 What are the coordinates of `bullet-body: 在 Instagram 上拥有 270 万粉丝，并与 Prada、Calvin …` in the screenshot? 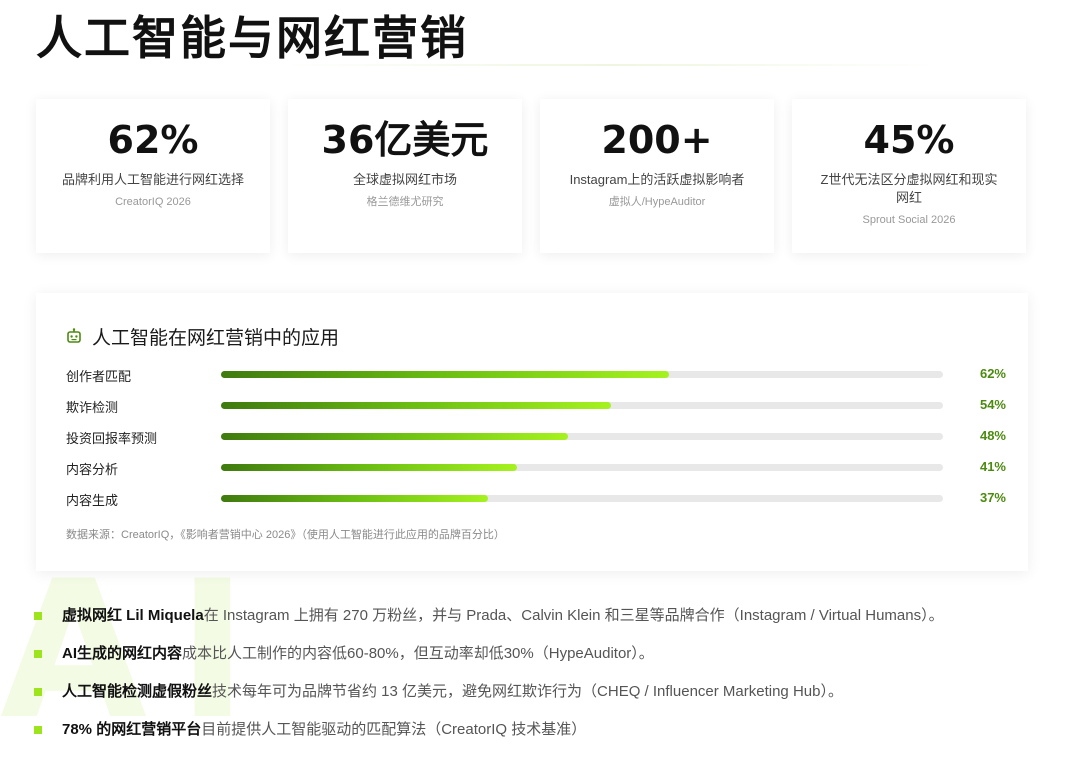 It's located at (573, 615).